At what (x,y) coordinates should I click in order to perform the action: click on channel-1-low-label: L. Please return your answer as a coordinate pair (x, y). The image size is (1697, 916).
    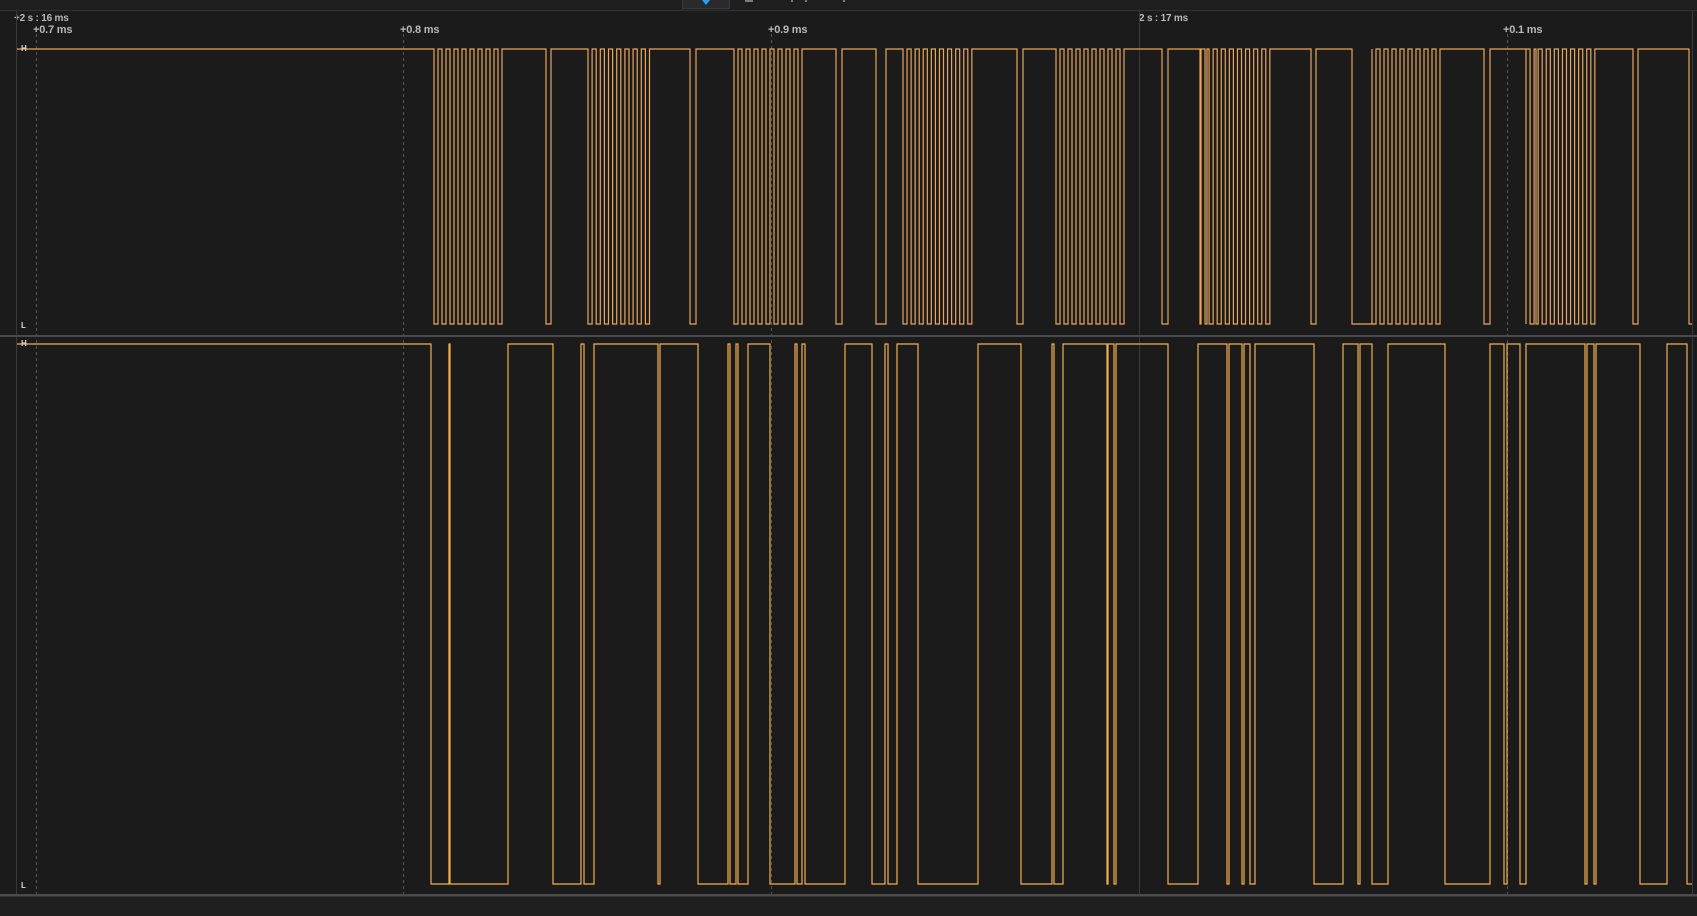
    Looking at the image, I should click on (23, 885).